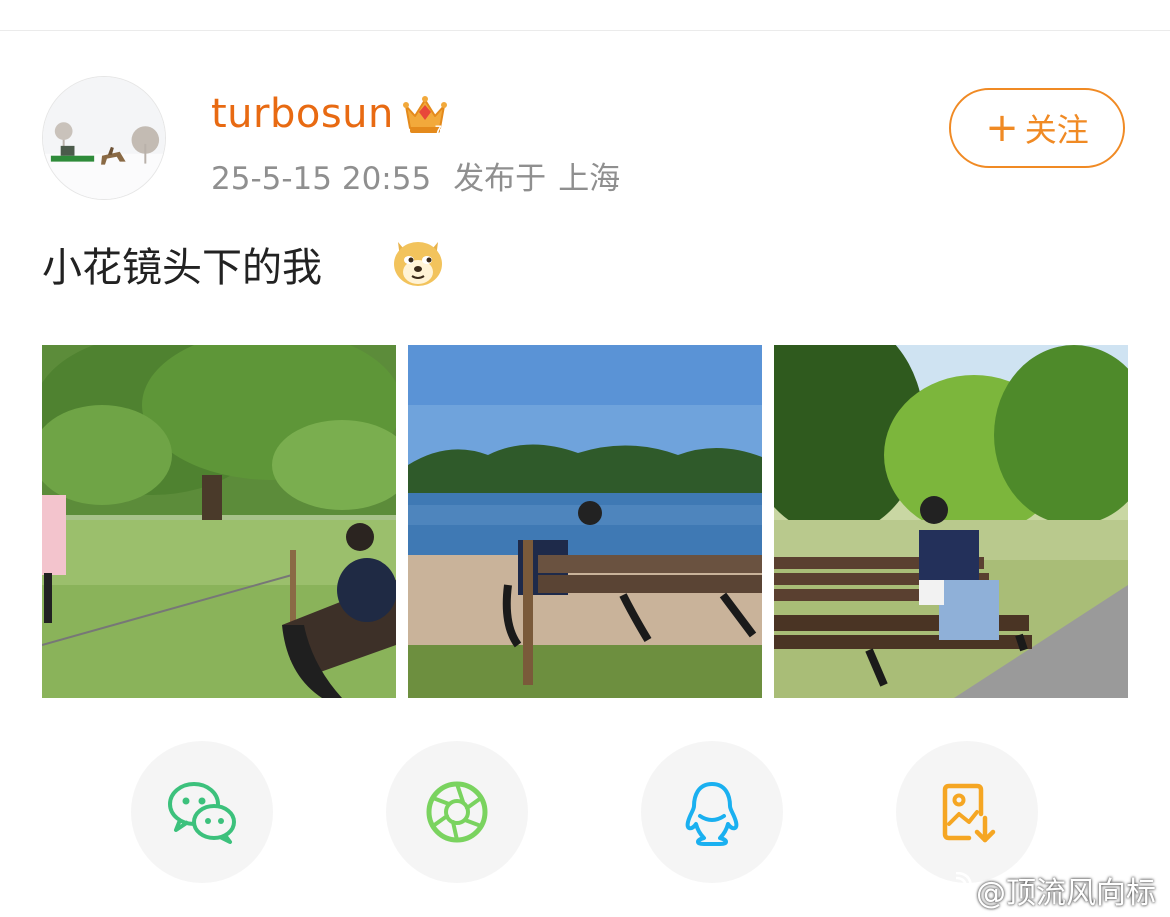 The width and height of the screenshot is (1170, 917). I want to click on plus-icon: +, so click(1002, 128).